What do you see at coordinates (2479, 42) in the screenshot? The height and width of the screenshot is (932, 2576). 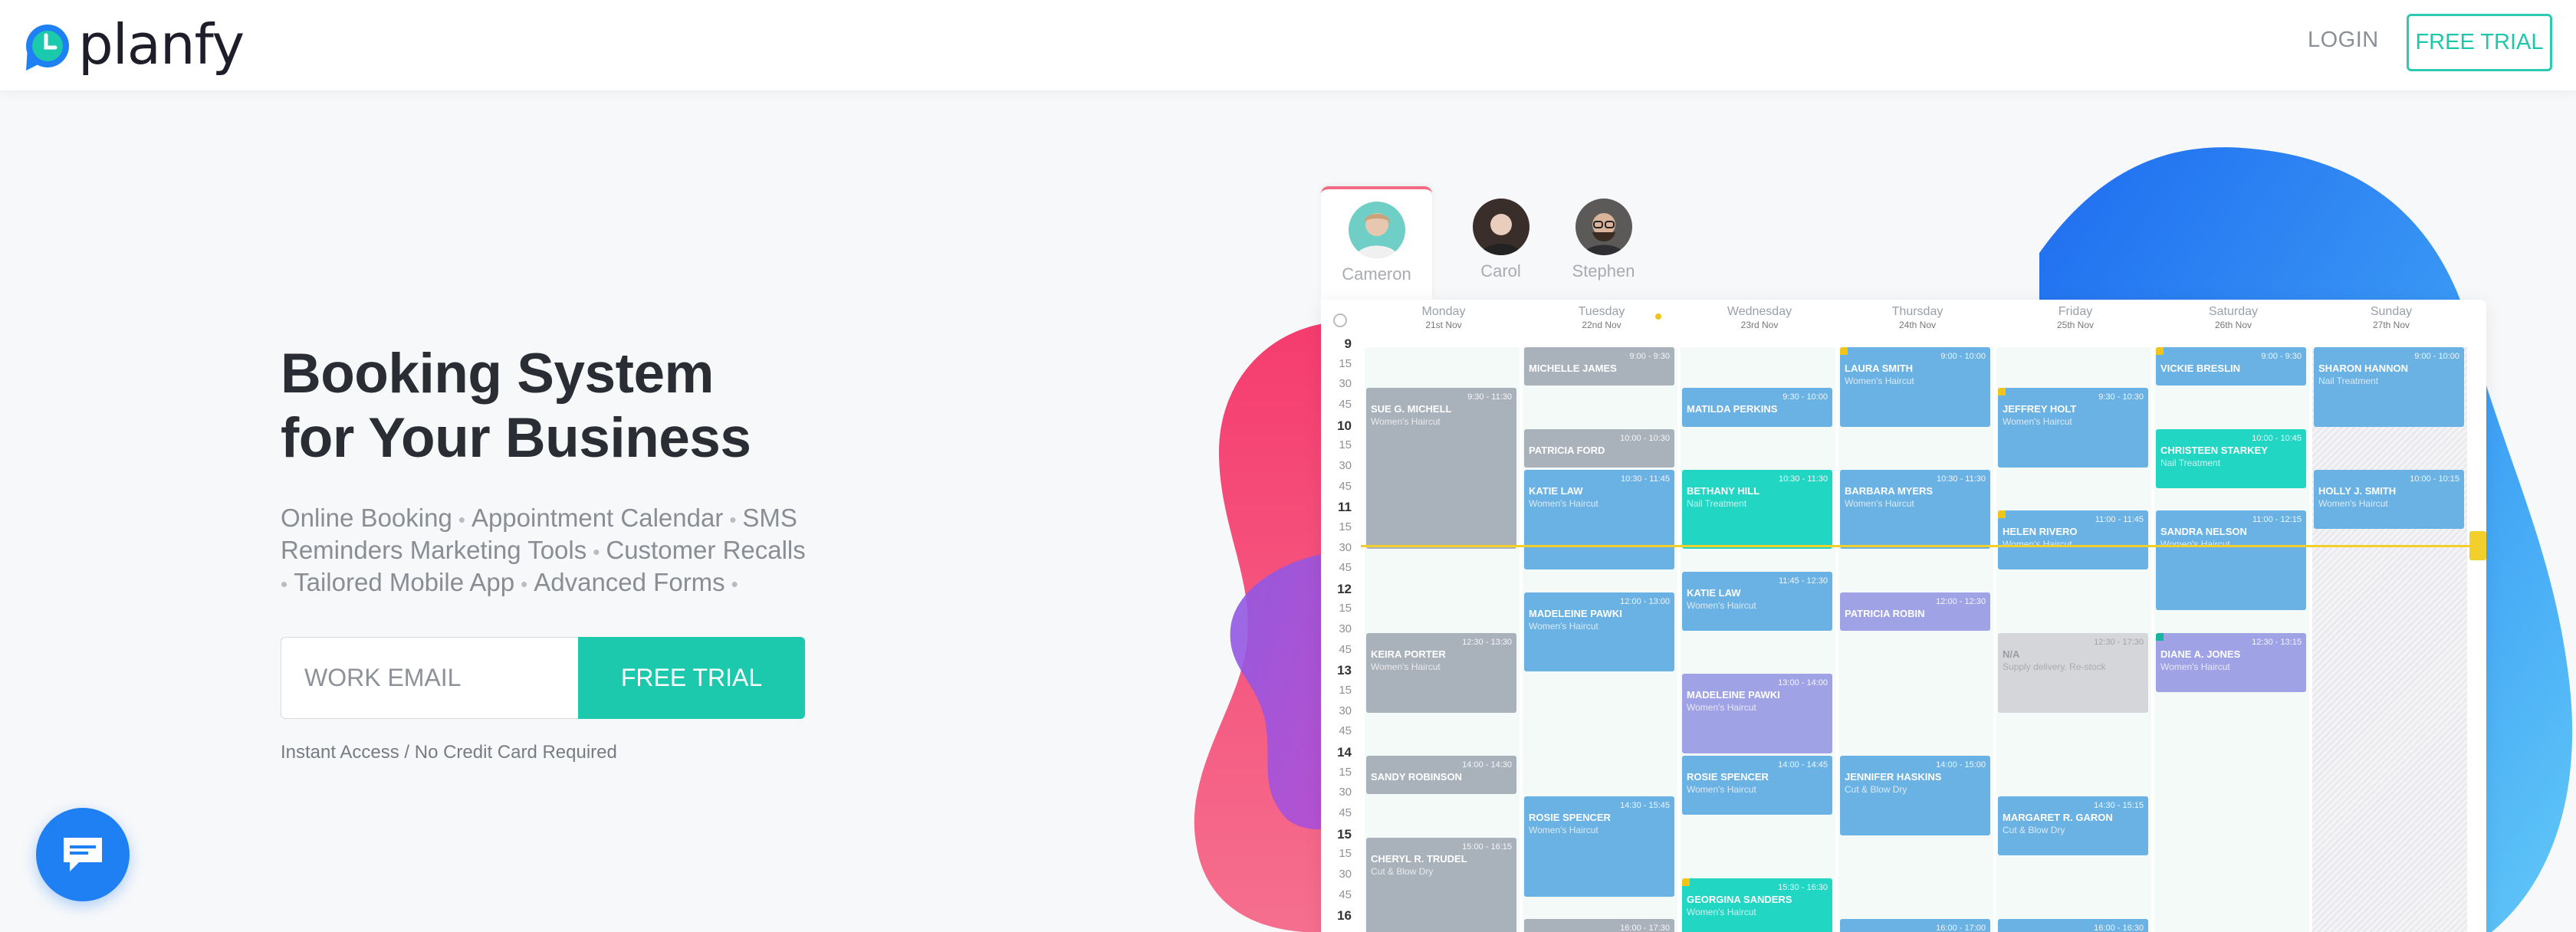 I see `free-trial-button-nav: FREE TRIAL` at bounding box center [2479, 42].